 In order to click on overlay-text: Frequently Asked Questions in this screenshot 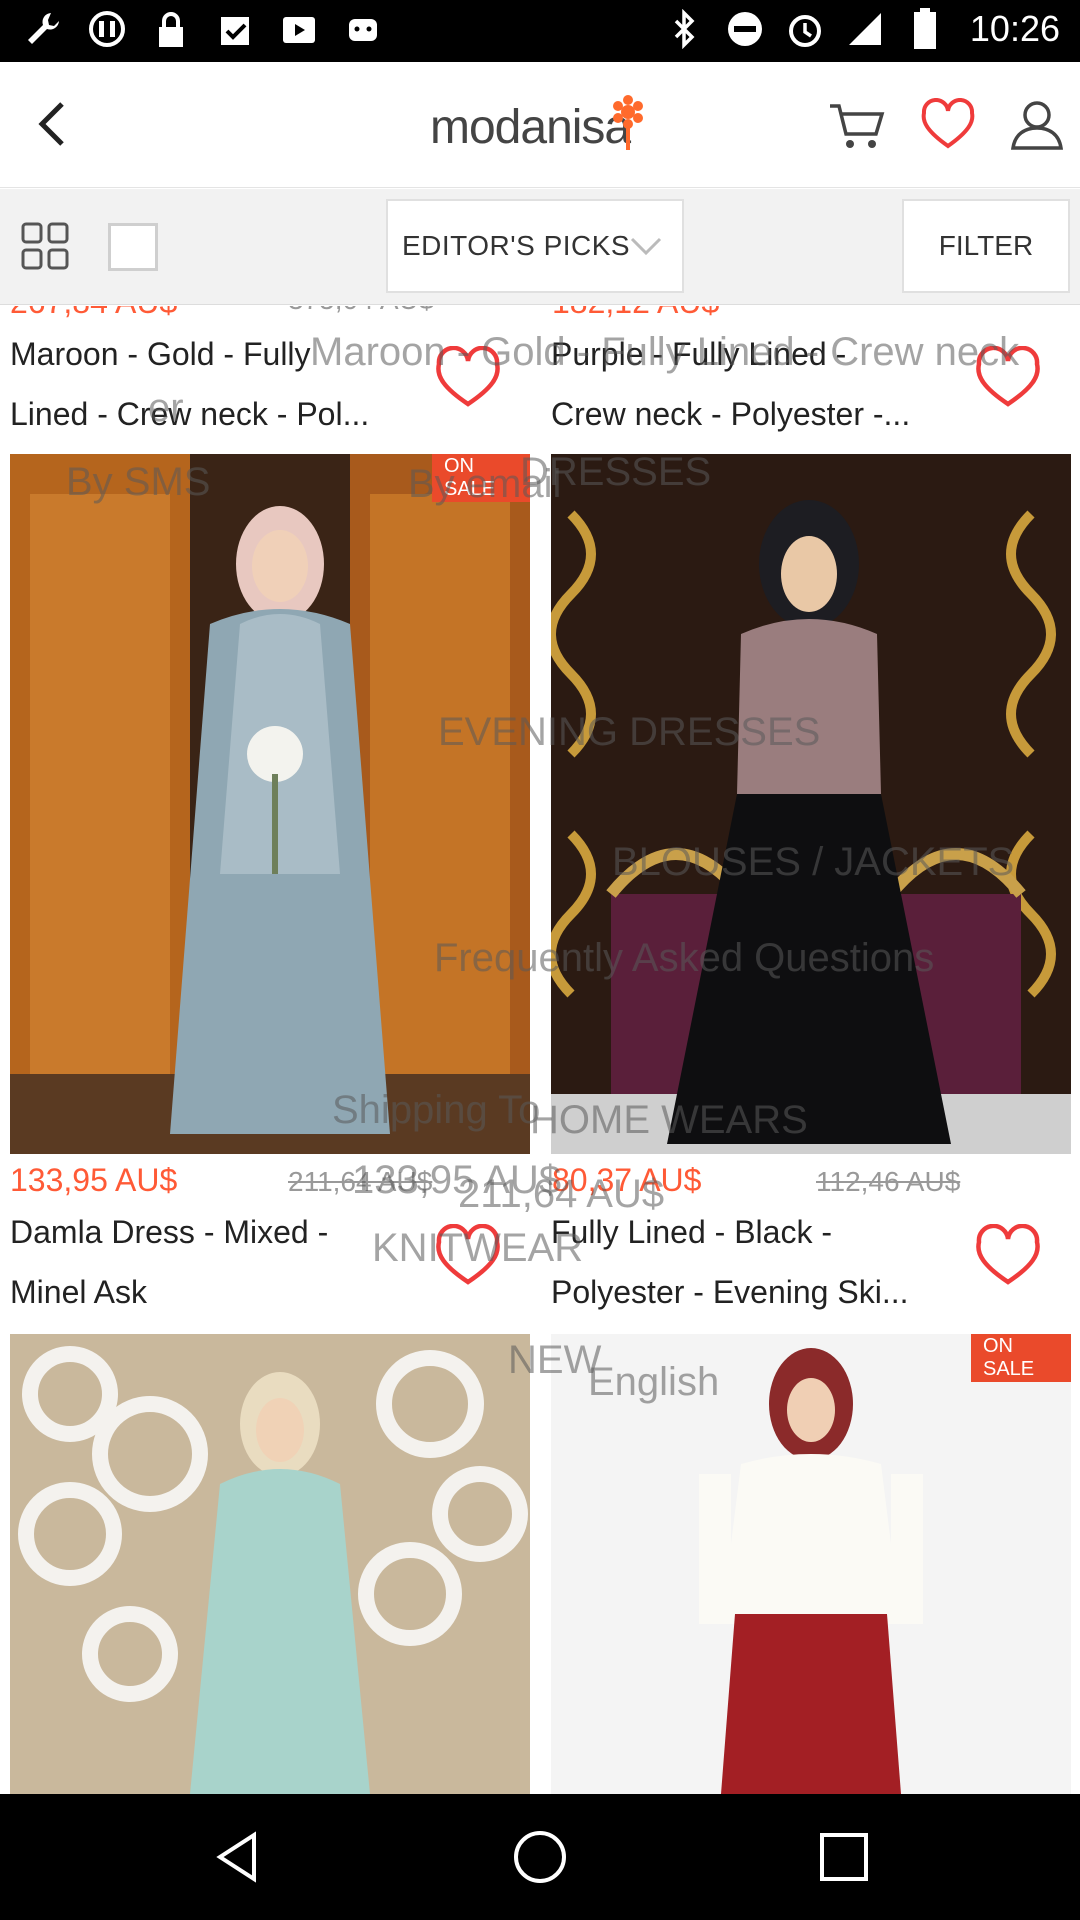, I will do `click(684, 958)`.